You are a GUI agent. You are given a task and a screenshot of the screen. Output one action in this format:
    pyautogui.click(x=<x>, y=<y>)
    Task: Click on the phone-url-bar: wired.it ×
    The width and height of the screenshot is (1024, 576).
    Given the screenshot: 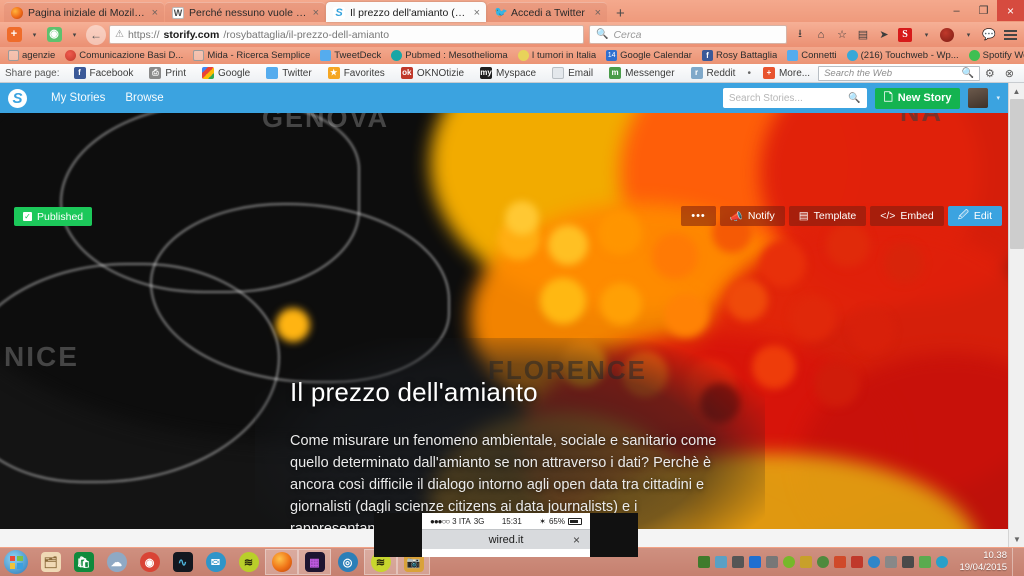 What is the action you would take?
    pyautogui.click(x=506, y=539)
    